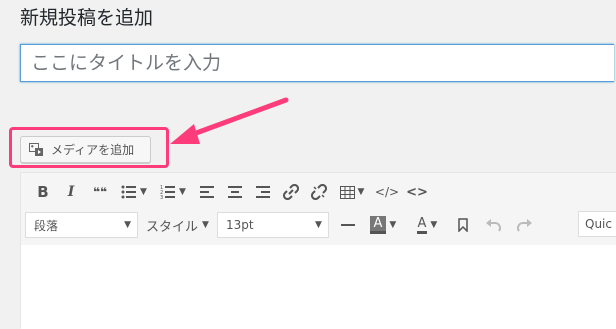 The width and height of the screenshot is (616, 329). I want to click on remove-link-button, so click(319, 192).